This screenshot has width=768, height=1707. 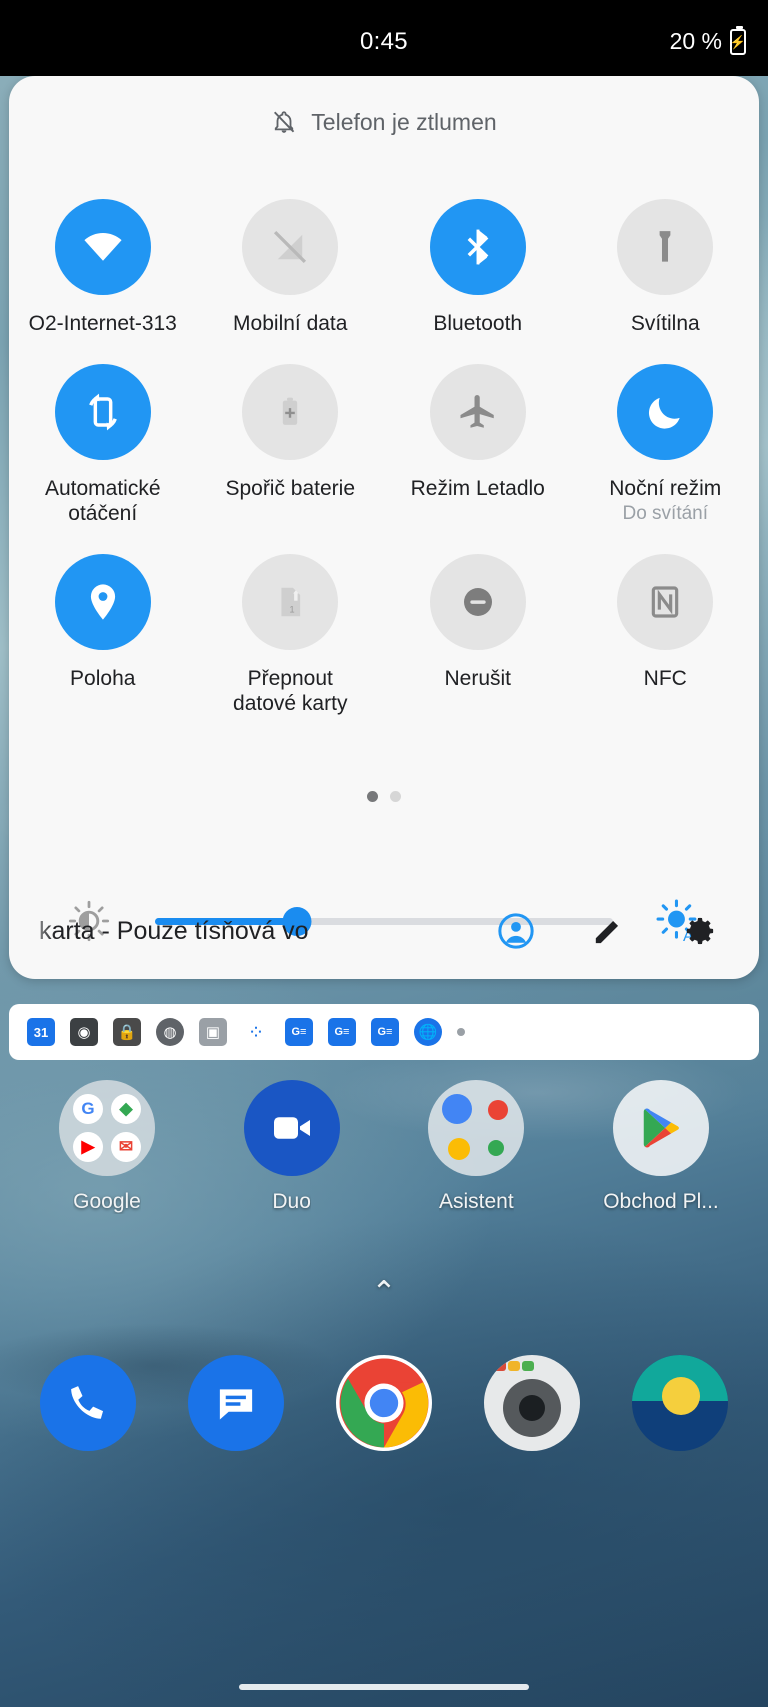 I want to click on mobile-data-off-icon, so click(x=290, y=247).